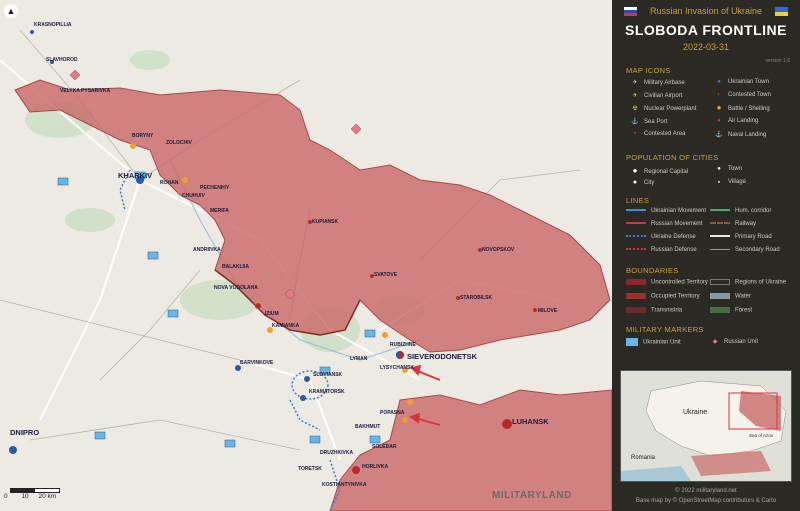 The width and height of the screenshot is (800, 511). What do you see at coordinates (215, 188) in the screenshot?
I see `town-pechenihy: PECHENIHY` at bounding box center [215, 188].